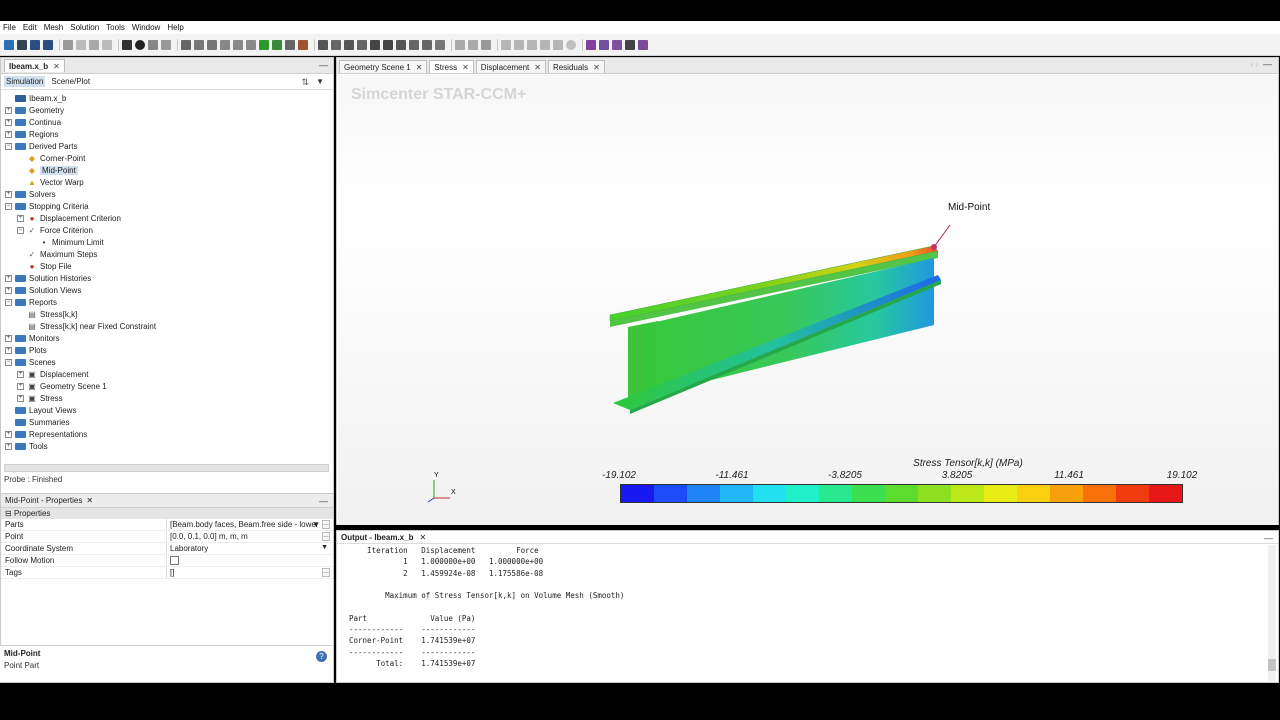 The height and width of the screenshot is (720, 1280). What do you see at coordinates (250, 548) in the screenshot?
I see `property-value: Laboratory` at bounding box center [250, 548].